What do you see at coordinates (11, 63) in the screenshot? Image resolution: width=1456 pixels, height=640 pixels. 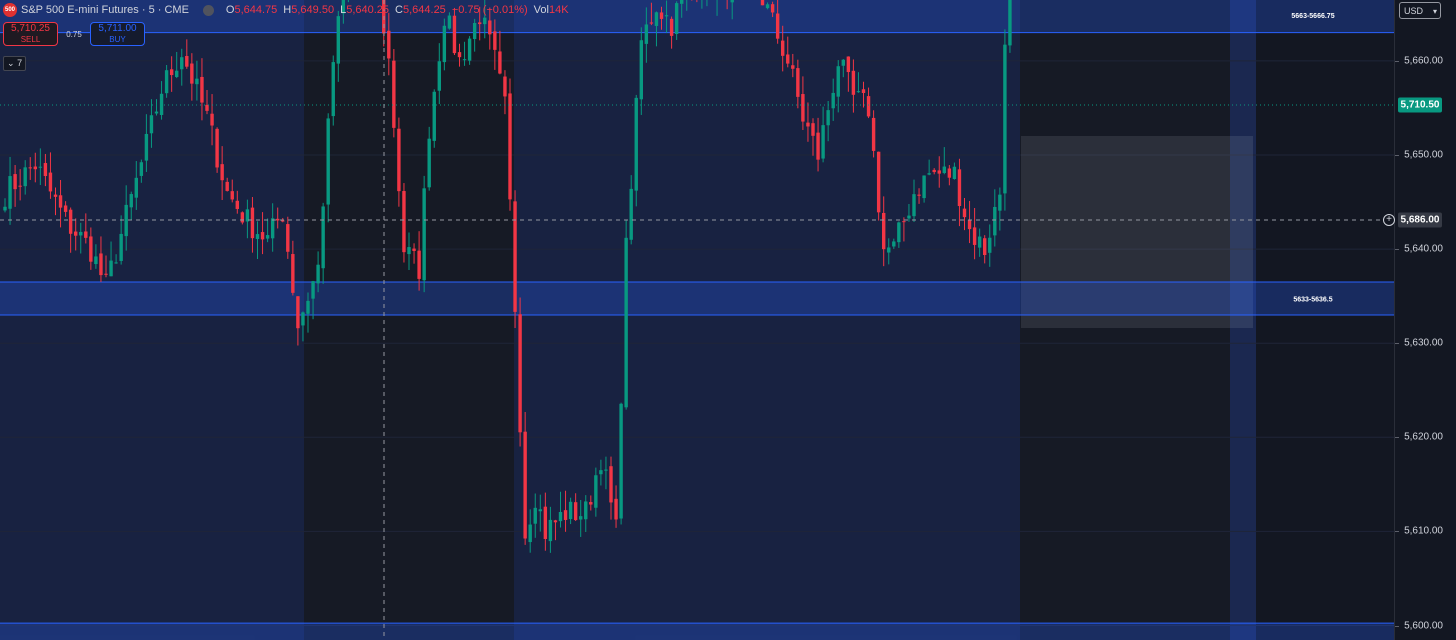 I see `chevron-down-icon: ⌄` at bounding box center [11, 63].